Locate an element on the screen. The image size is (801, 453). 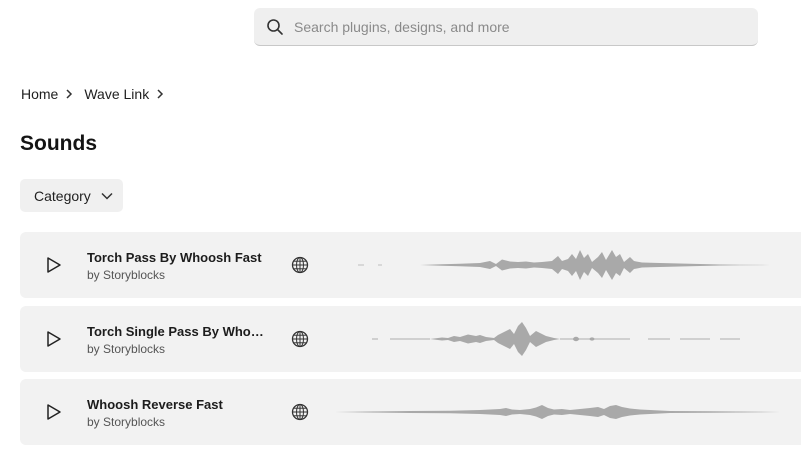
sound-title: Torch Pass By Whoosh Fast is located at coordinates (177, 257).